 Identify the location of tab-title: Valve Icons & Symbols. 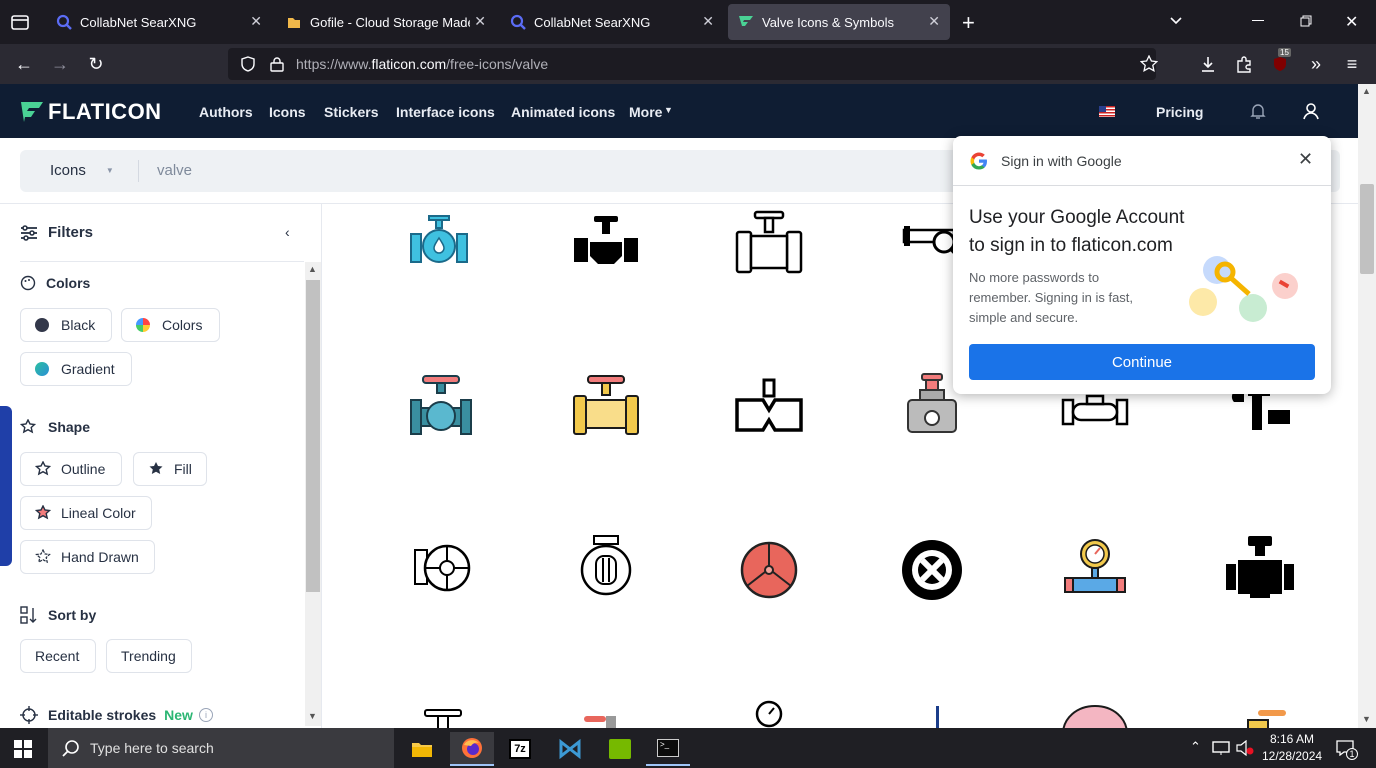
(828, 22).